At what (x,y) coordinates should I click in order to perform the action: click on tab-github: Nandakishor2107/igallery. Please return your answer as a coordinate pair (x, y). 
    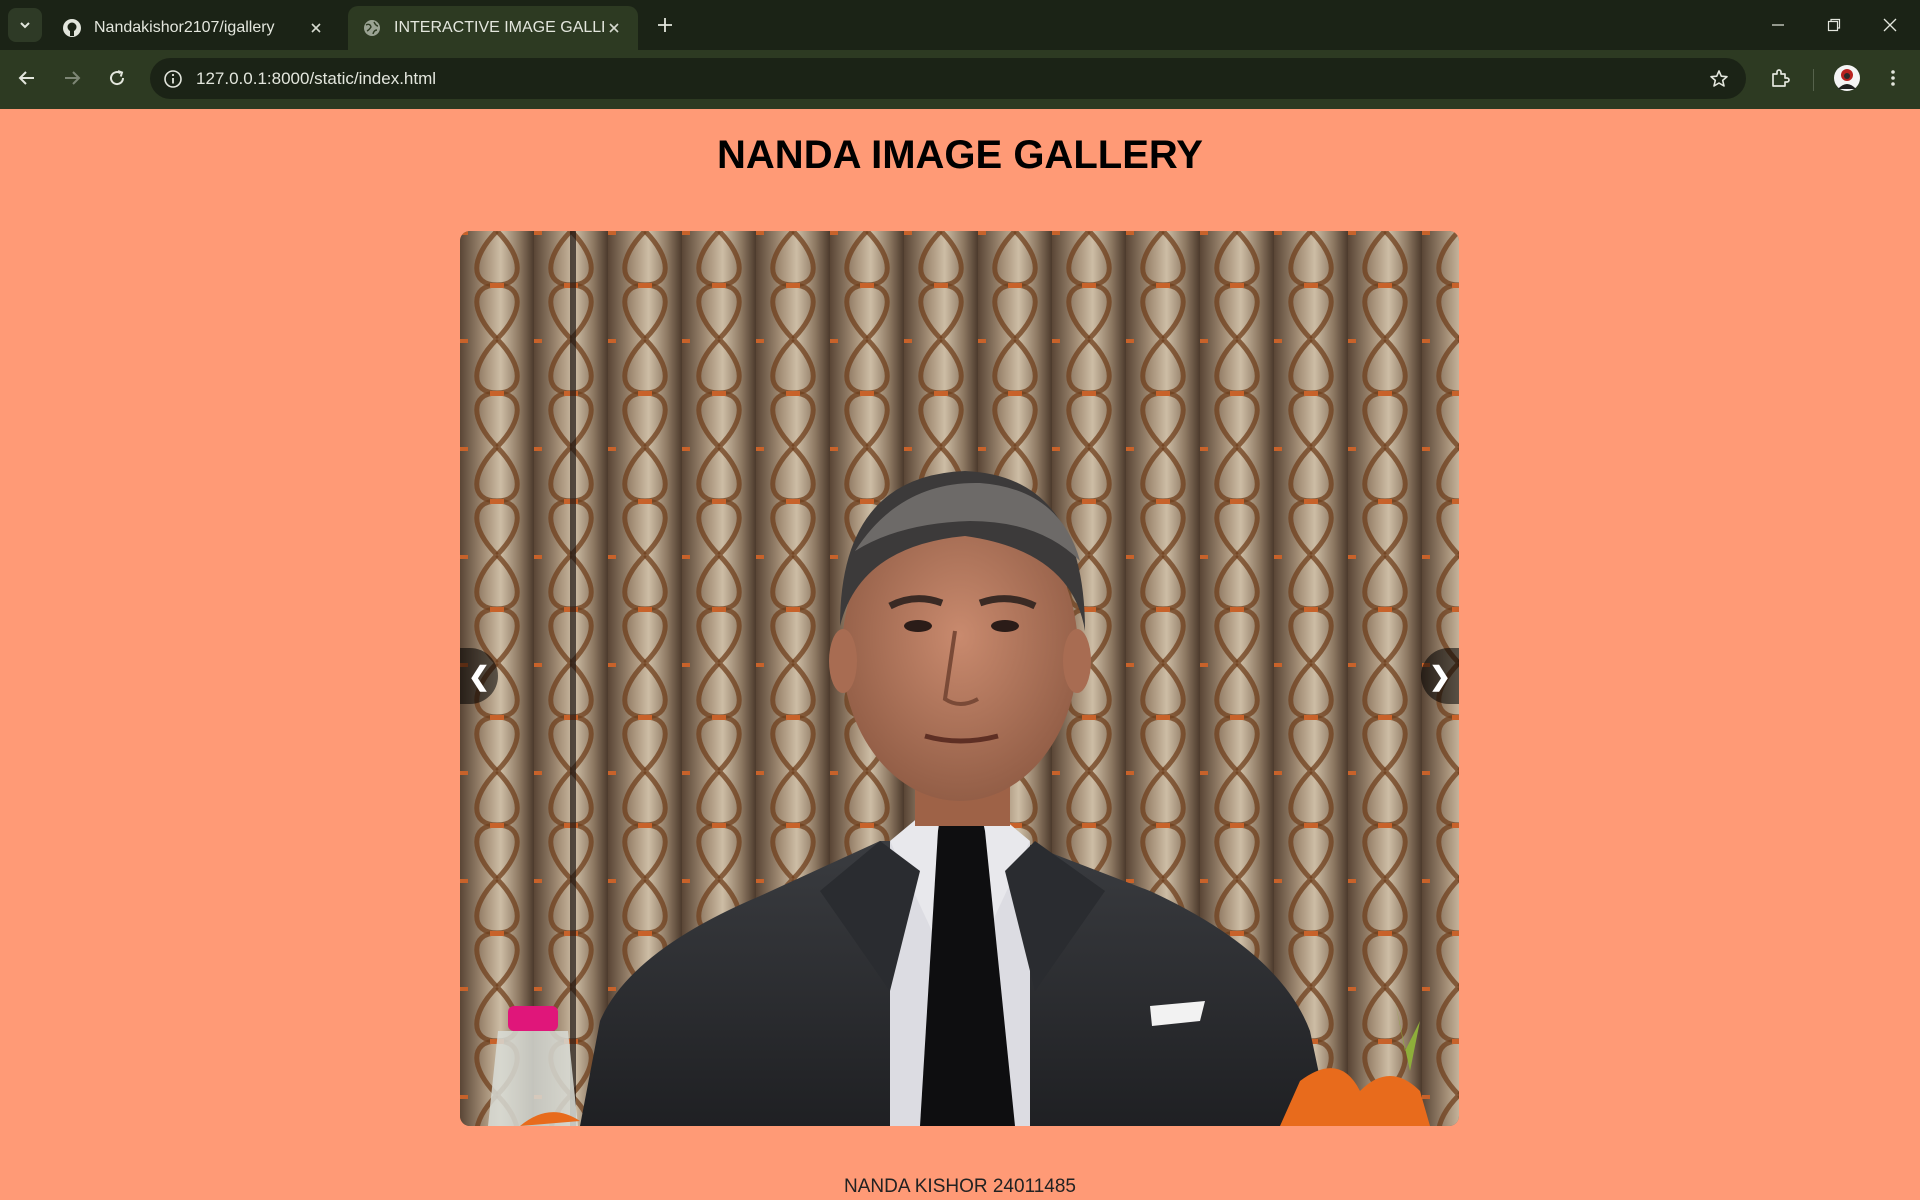
    Looking at the image, I should click on (194, 28).